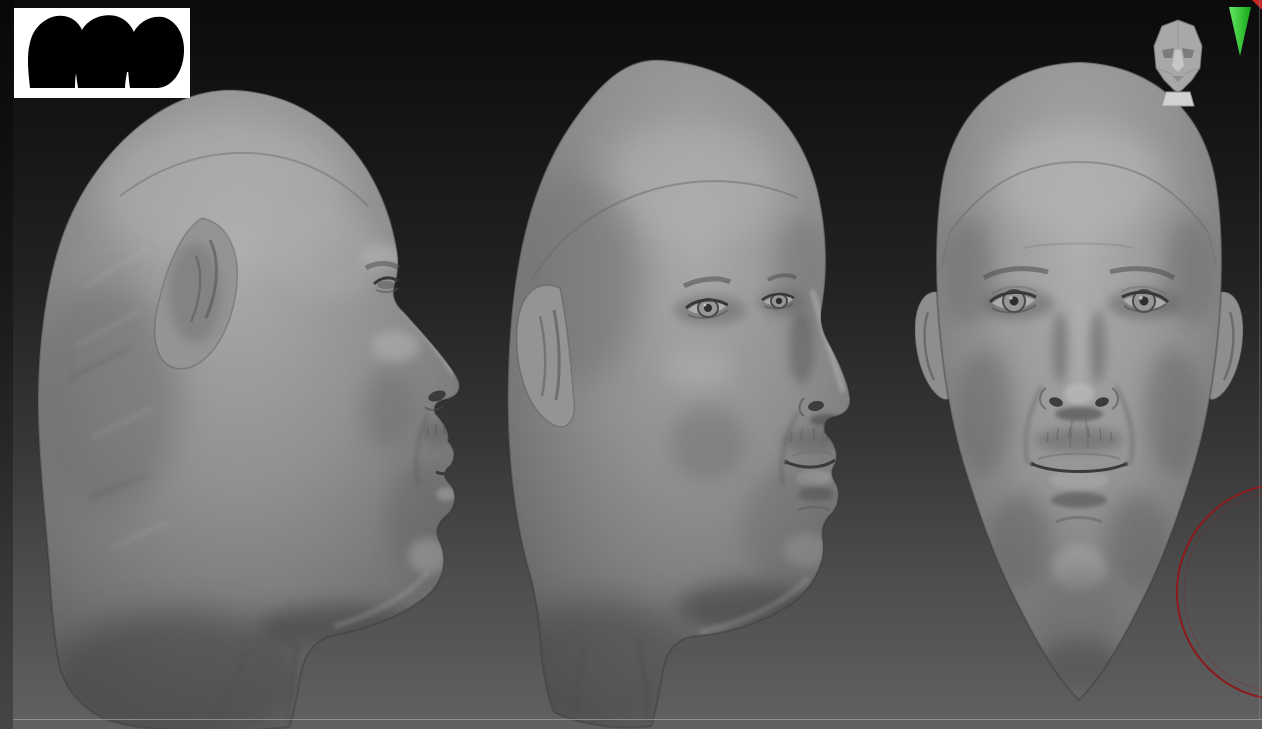 The height and width of the screenshot is (729, 1262). What do you see at coordinates (1256, 6) in the screenshot?
I see `red-axis-marker-icon` at bounding box center [1256, 6].